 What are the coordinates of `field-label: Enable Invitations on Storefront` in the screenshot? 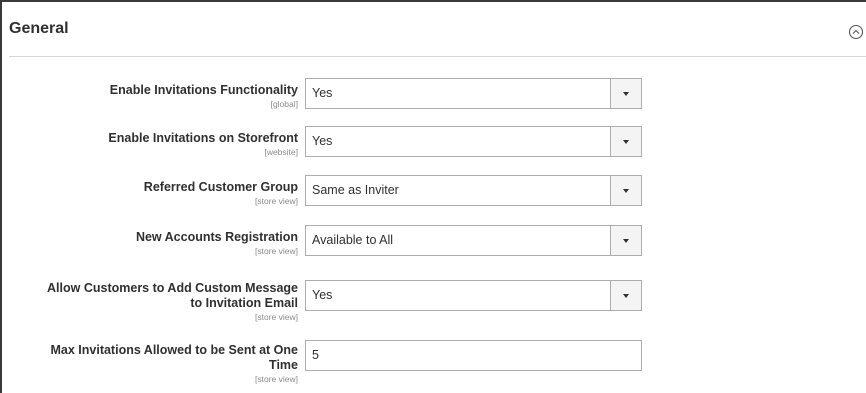 It's located at (203, 138).